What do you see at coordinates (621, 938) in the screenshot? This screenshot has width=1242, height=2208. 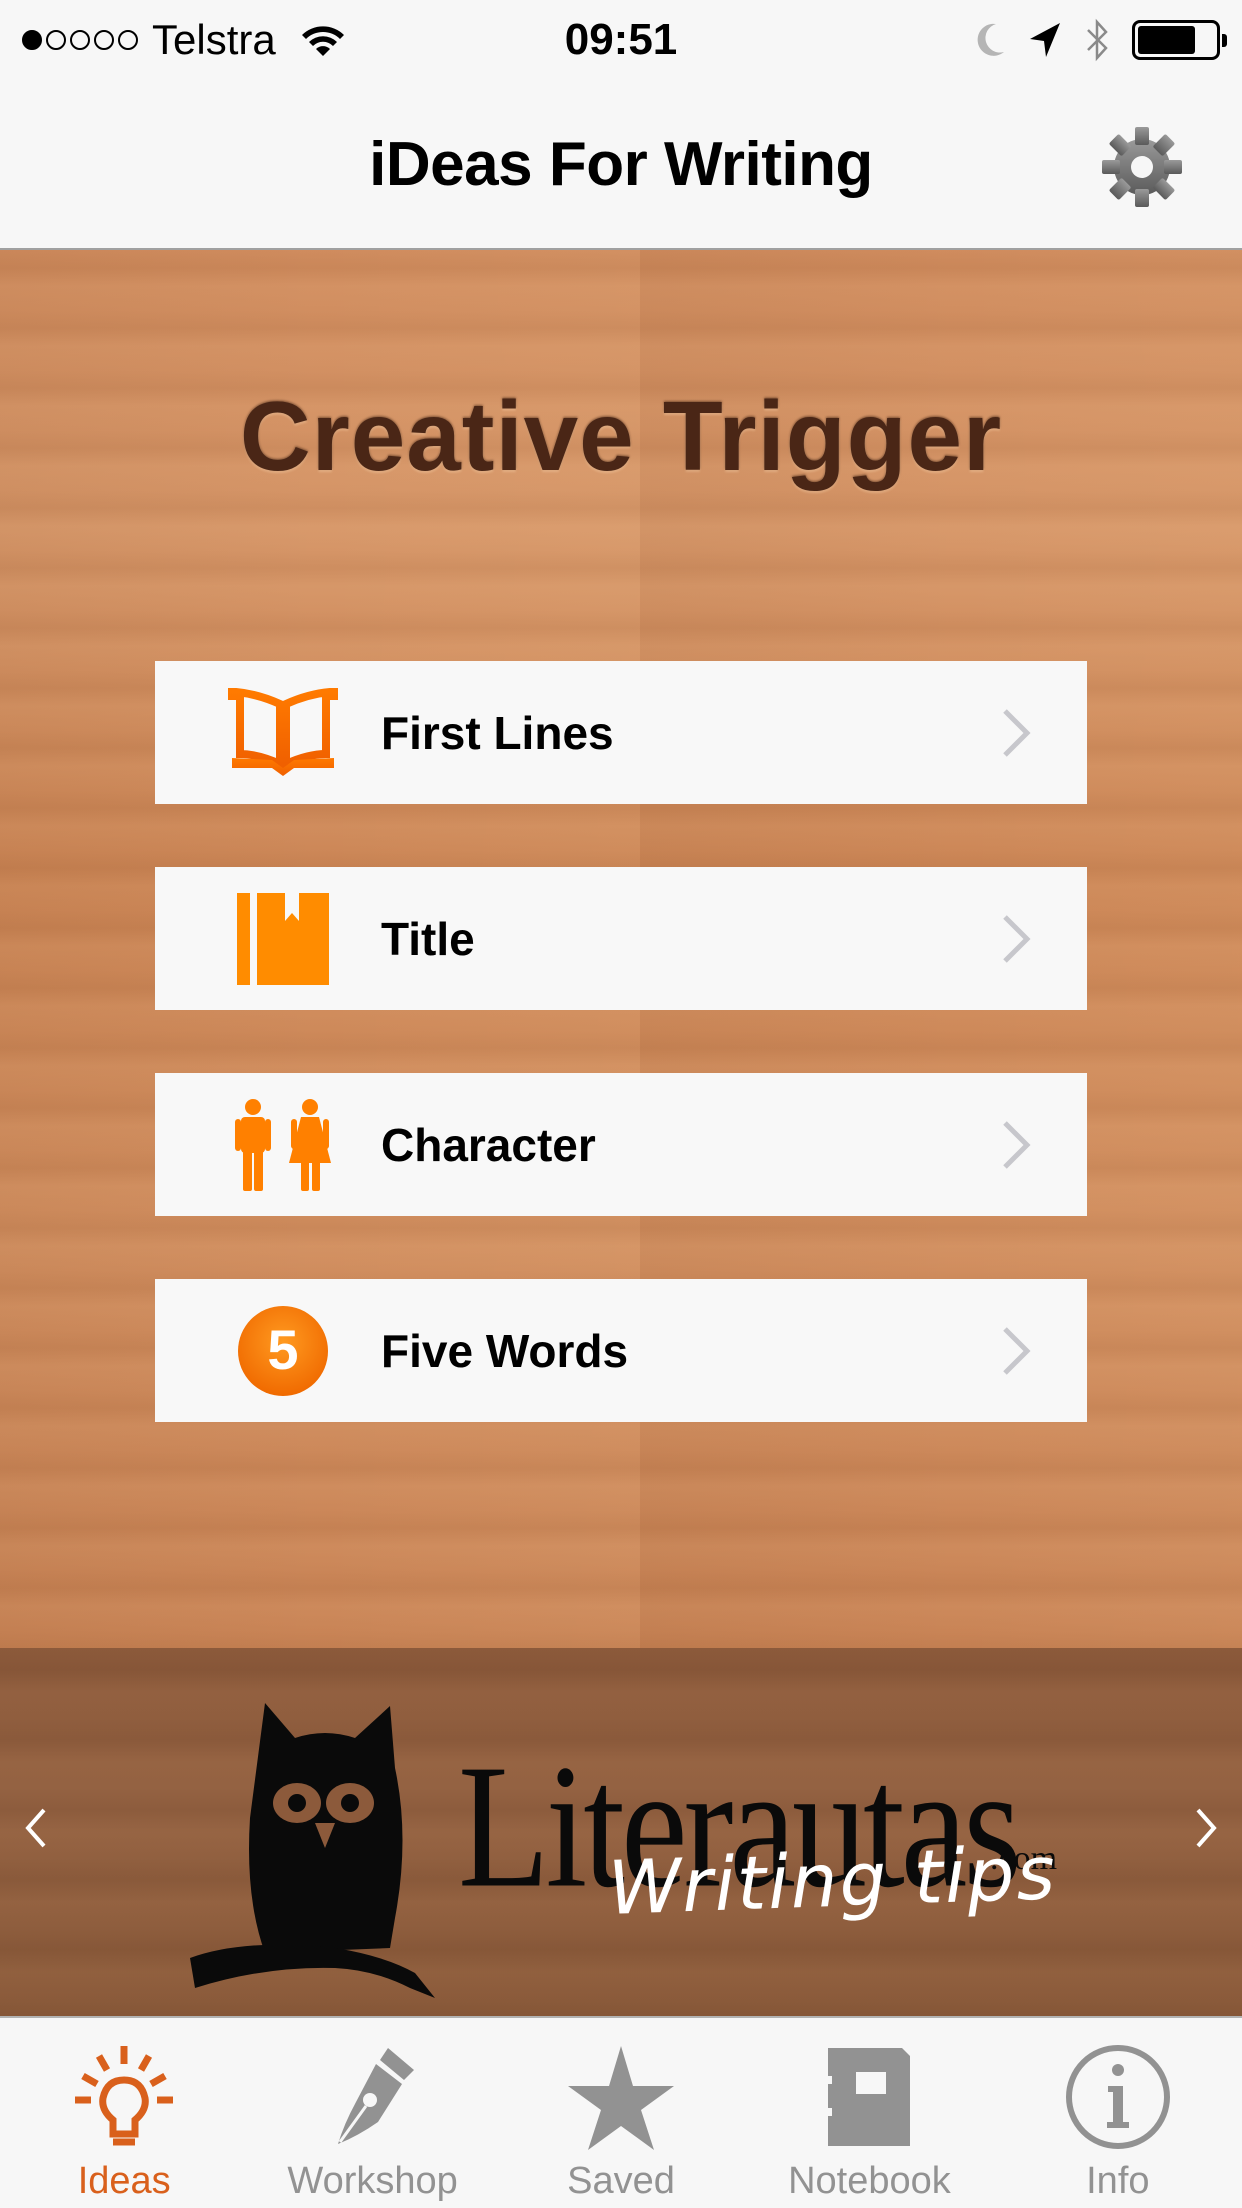 I see `menu-item-title: Title` at bounding box center [621, 938].